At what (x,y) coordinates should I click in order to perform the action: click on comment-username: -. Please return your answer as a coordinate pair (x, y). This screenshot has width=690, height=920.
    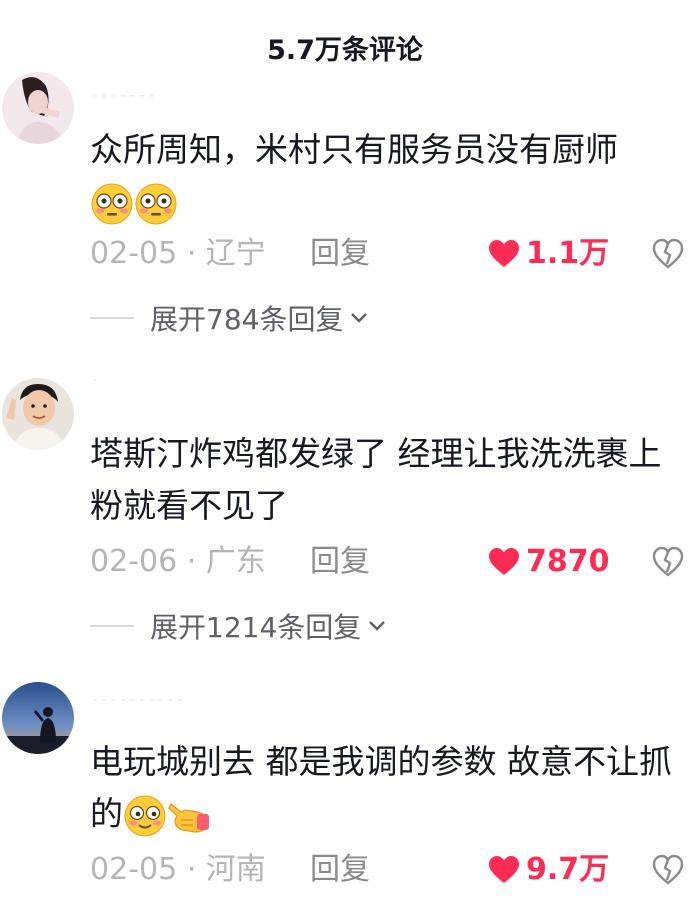
    Looking at the image, I should click on (94, 380).